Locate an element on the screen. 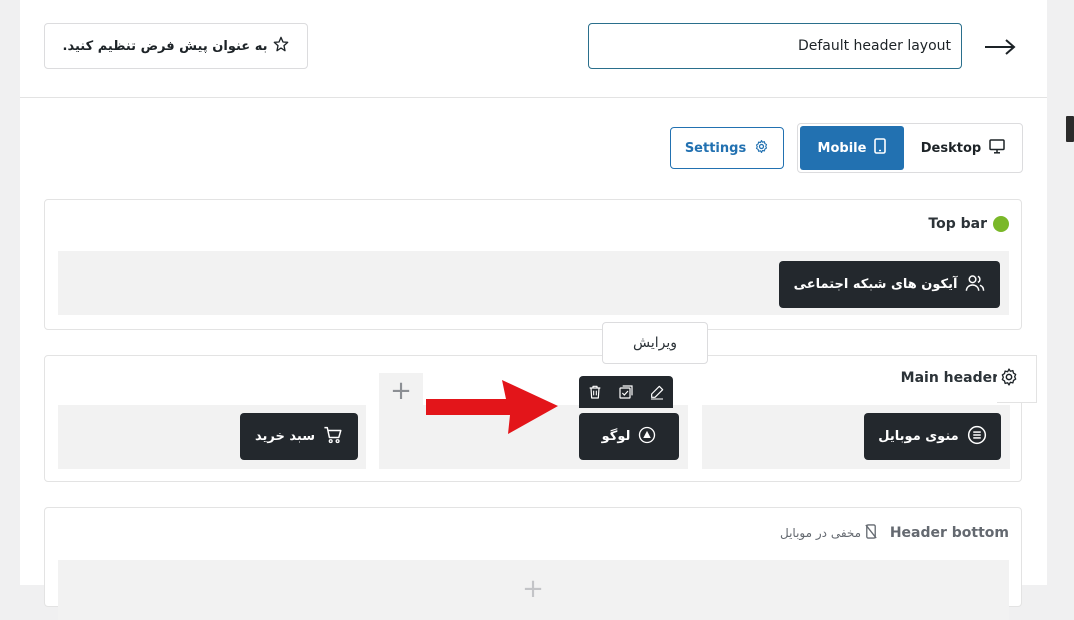 This screenshot has height=620, width=1074. desktop-tab-label: Desktop is located at coordinates (951, 148).